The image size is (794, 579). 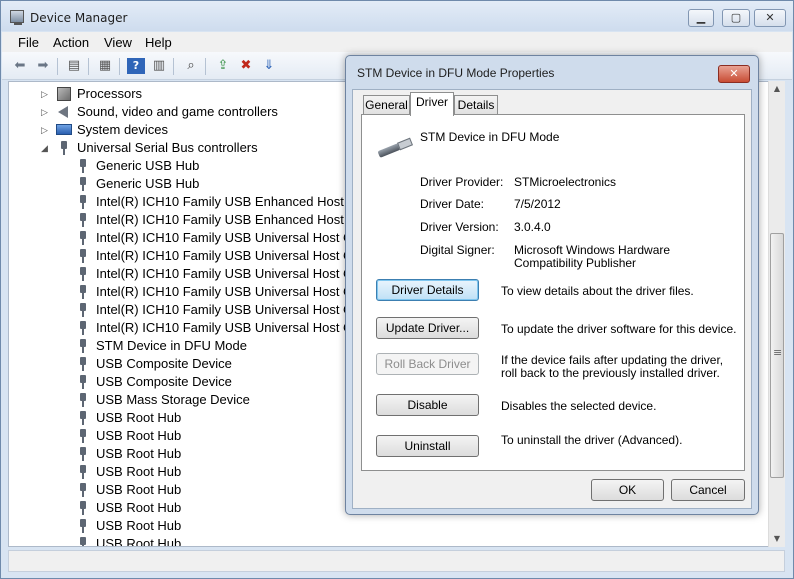 I want to click on tree-item-label: USB Mass Storage Device, so click(x=173, y=399).